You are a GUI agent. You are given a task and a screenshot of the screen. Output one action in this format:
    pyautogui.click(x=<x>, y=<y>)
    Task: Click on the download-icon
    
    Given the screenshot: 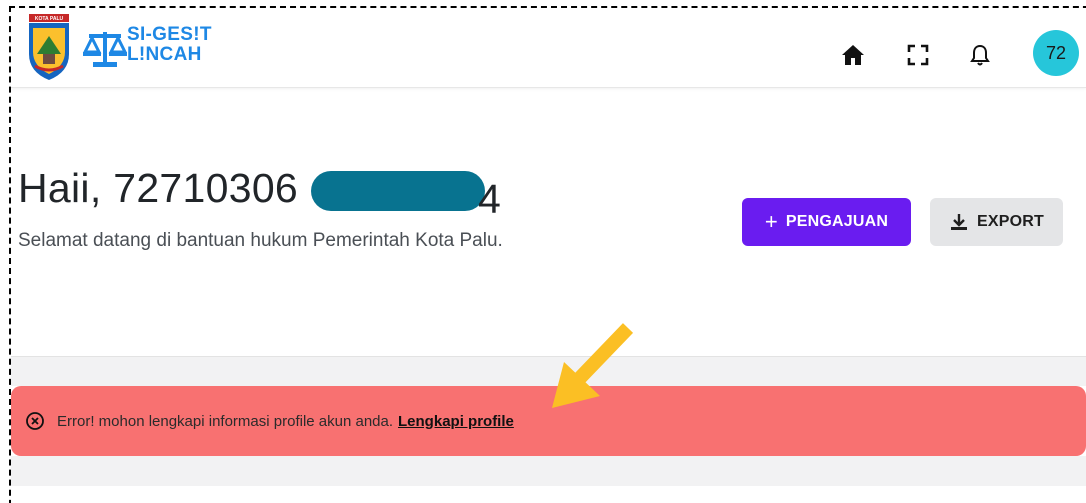 What is the action you would take?
    pyautogui.click(x=959, y=222)
    